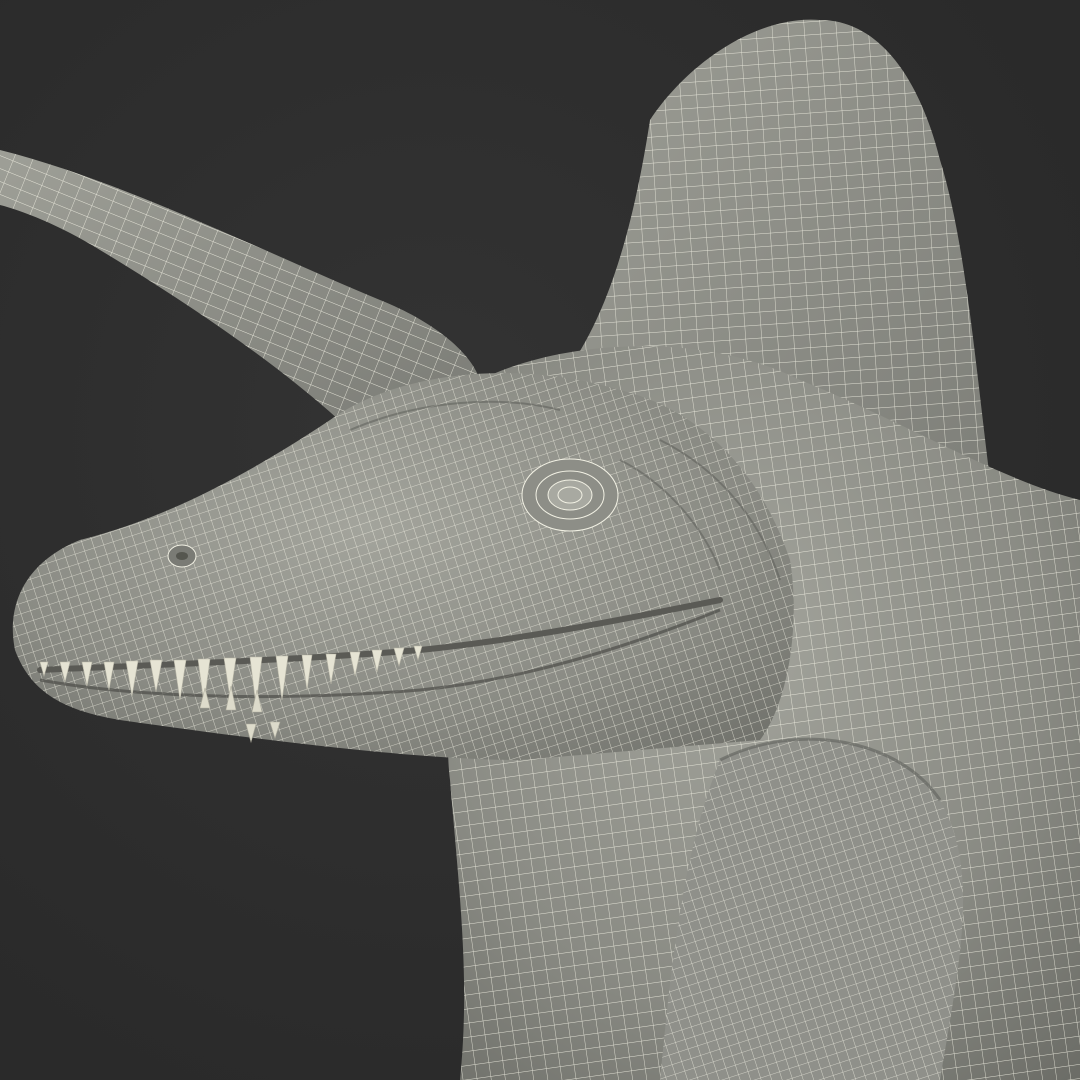 The image size is (1080, 1080). Describe the element at coordinates (570, 495) in the screenshot. I see `eye` at that location.